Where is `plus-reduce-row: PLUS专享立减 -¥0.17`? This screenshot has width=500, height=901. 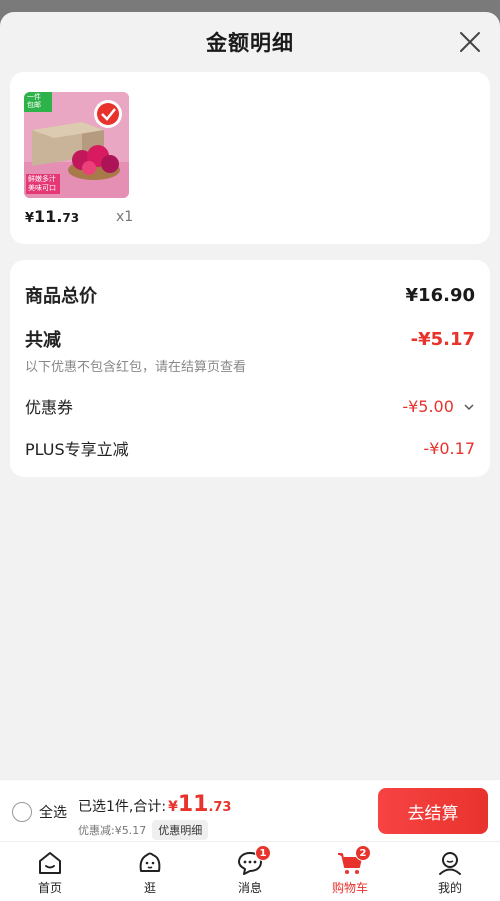
plus-reduce-row: PLUS专享立减 -¥0.17 is located at coordinates (250, 448).